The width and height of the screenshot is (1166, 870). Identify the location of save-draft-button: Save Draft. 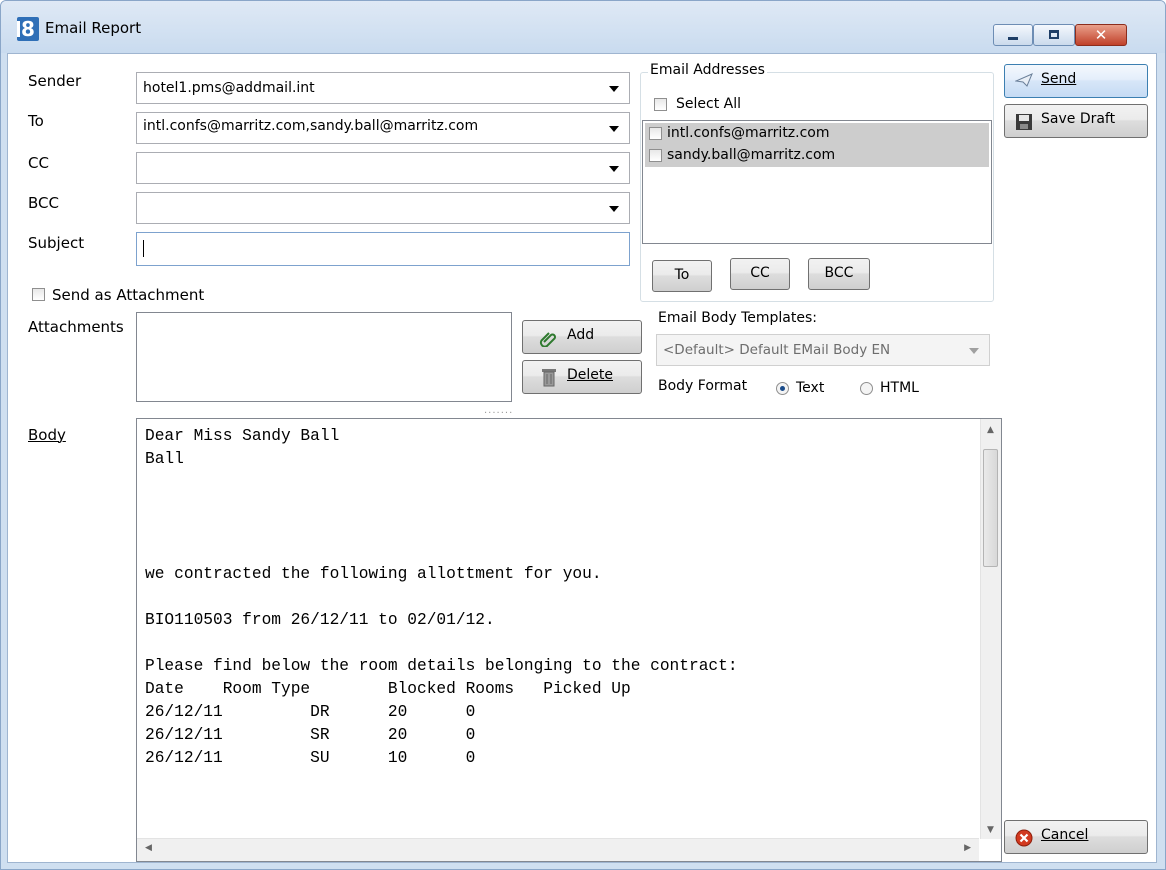
(1076, 121).